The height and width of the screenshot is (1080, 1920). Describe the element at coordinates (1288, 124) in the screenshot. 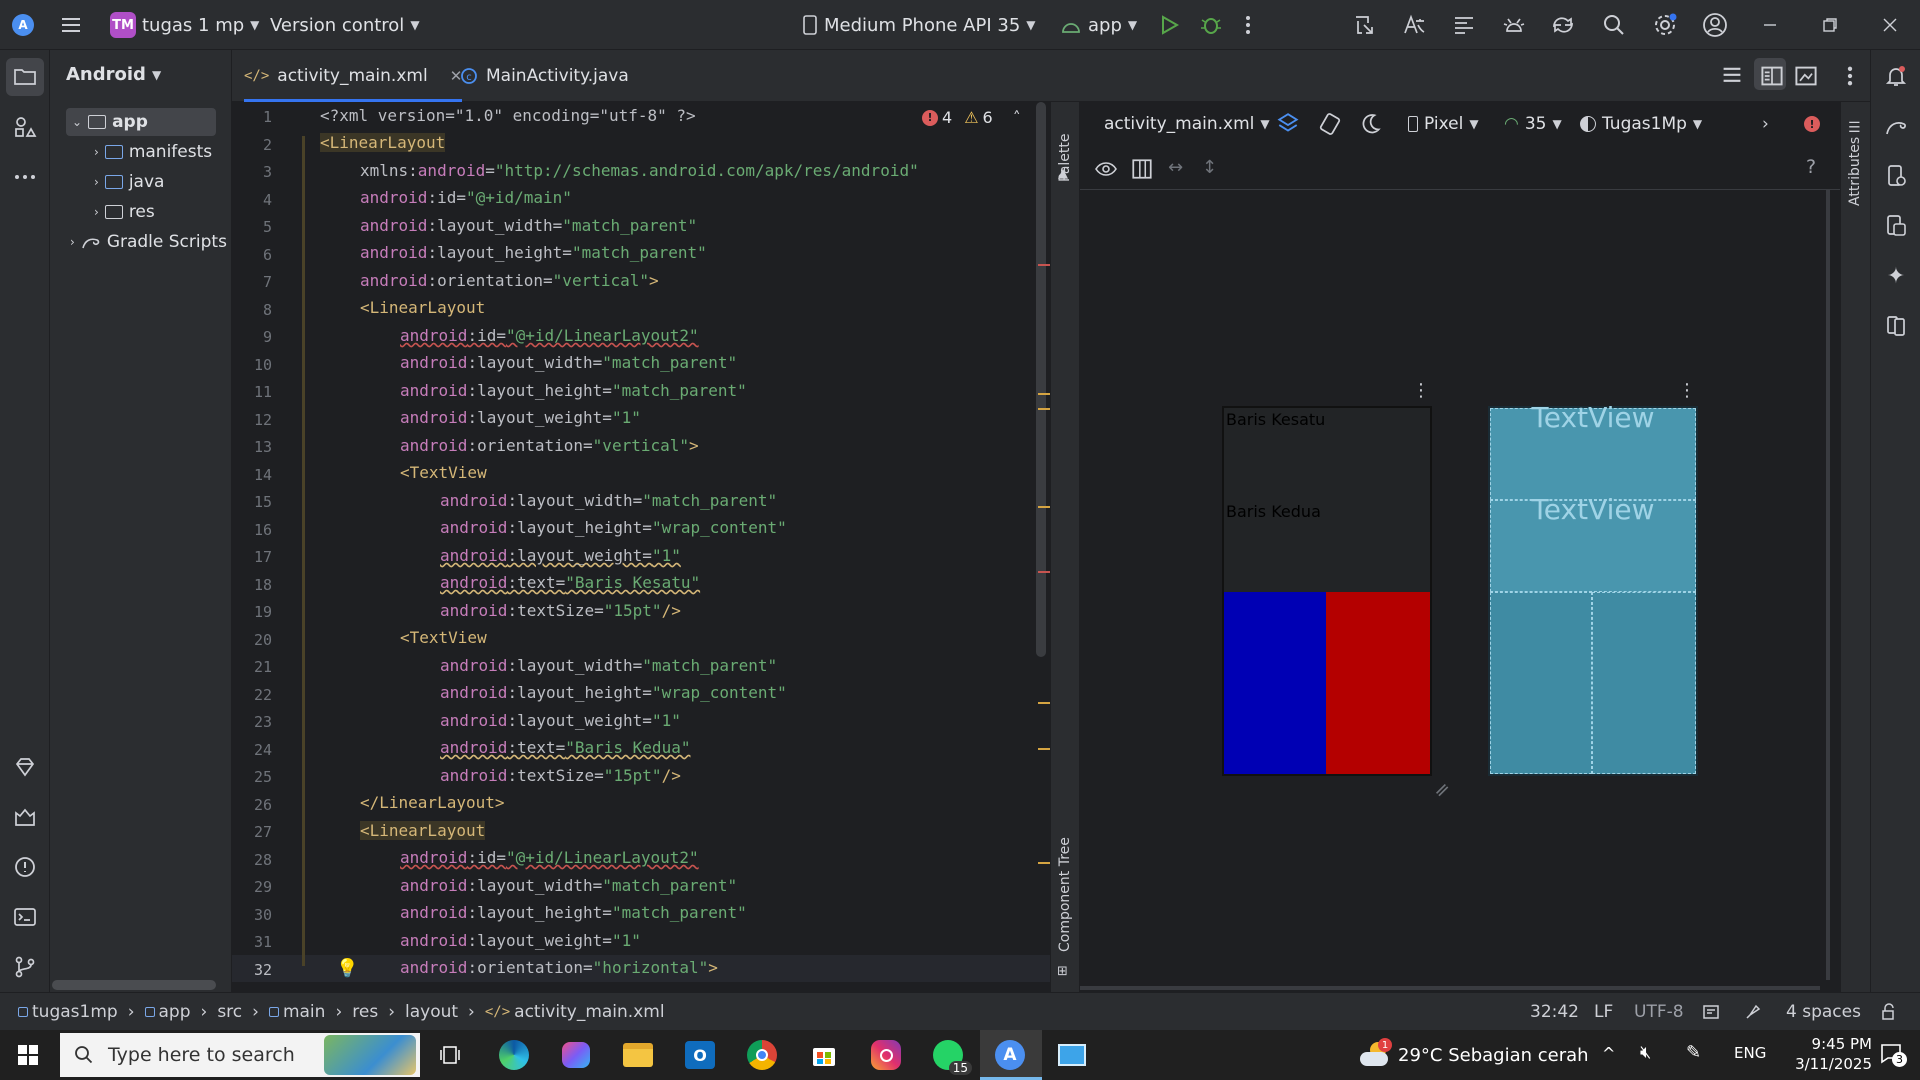

I see `design-surface-icon` at that location.